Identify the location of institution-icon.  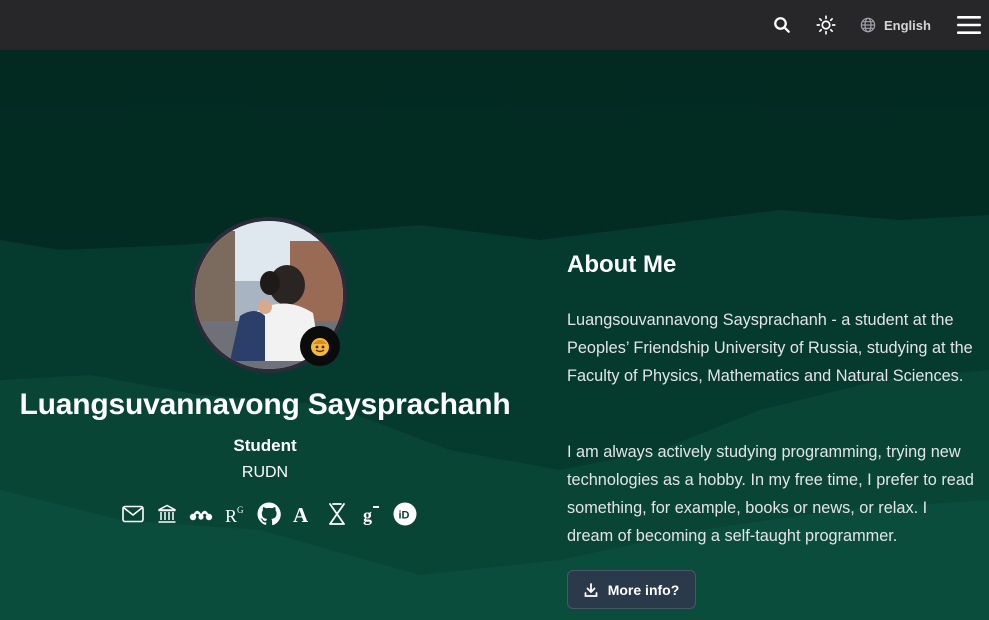
(167, 513).